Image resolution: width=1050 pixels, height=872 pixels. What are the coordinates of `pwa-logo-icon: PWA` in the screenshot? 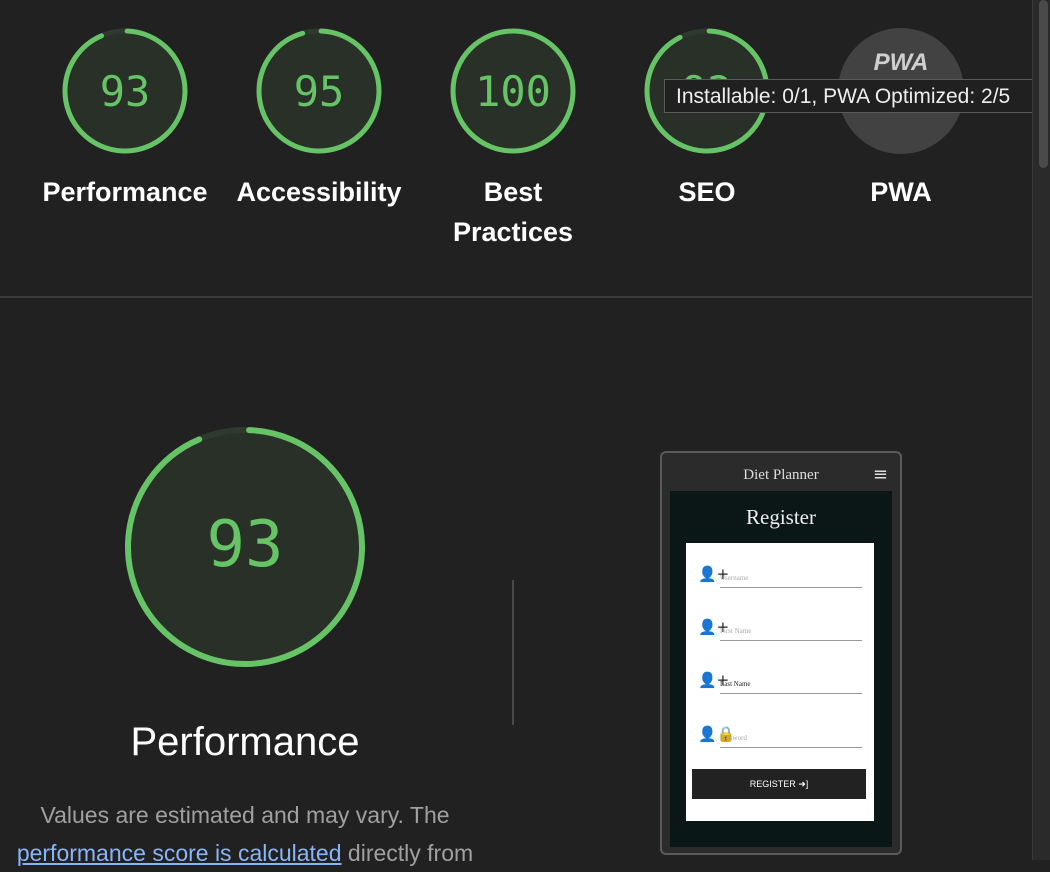 It's located at (901, 62).